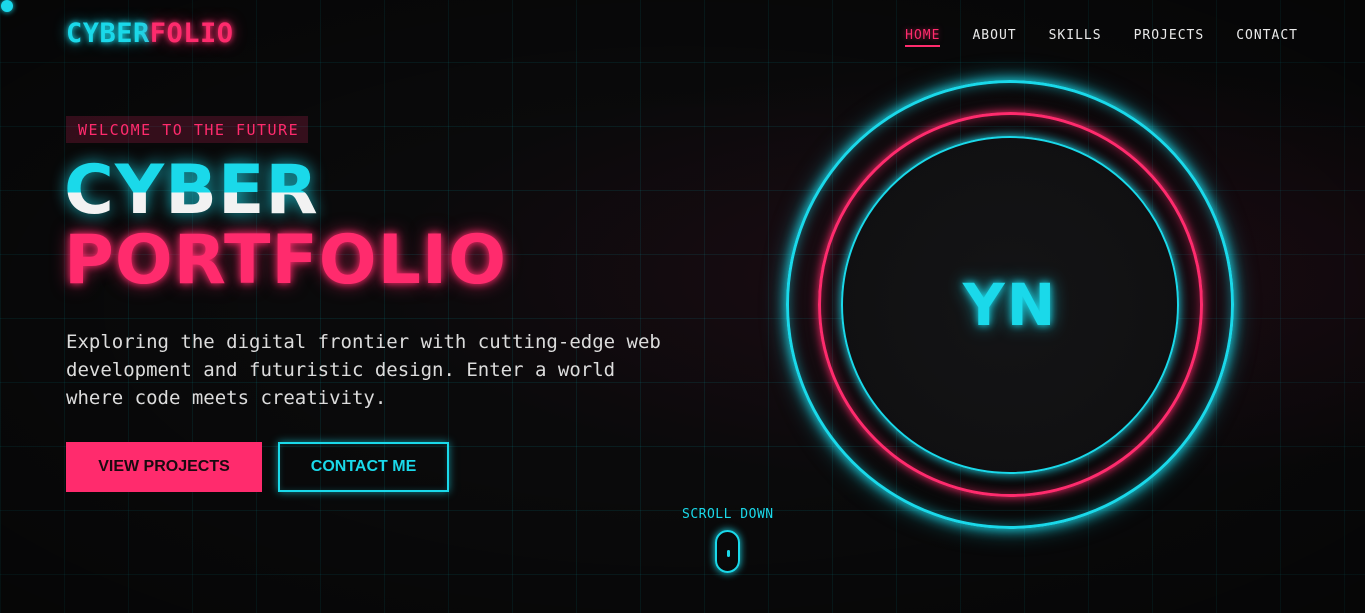 The height and width of the screenshot is (613, 1365). What do you see at coordinates (187, 129) in the screenshot?
I see `welcome-badge: WELCOME TO THE FUTURE` at bounding box center [187, 129].